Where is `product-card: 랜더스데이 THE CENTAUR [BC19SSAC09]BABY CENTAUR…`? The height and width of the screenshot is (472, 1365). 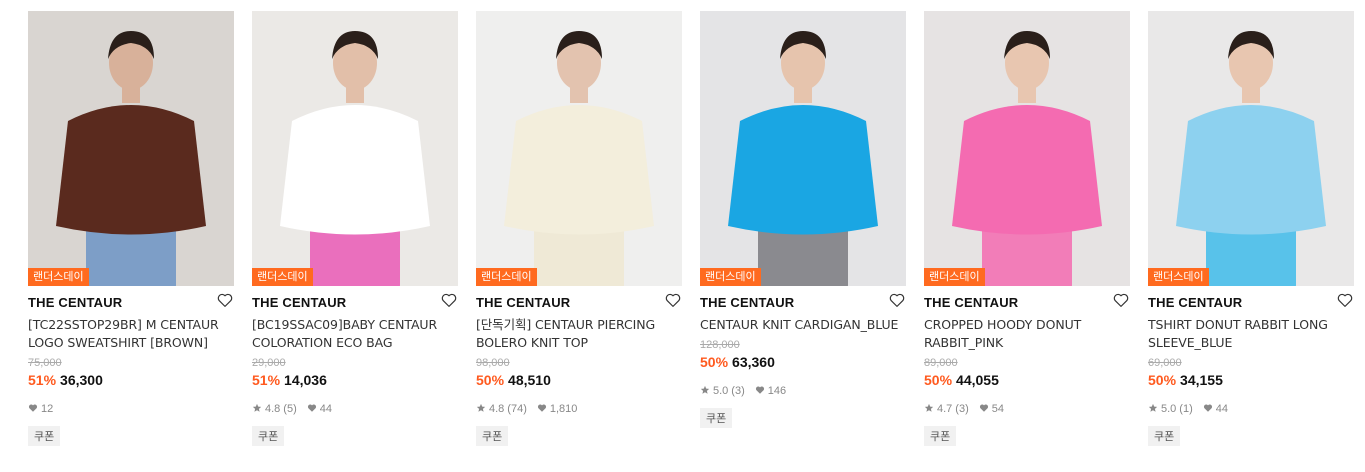
product-card: 랜더스데이 THE CENTAUR [BC19SSAC09]BABY CENTAUR… is located at coordinates (355, 228).